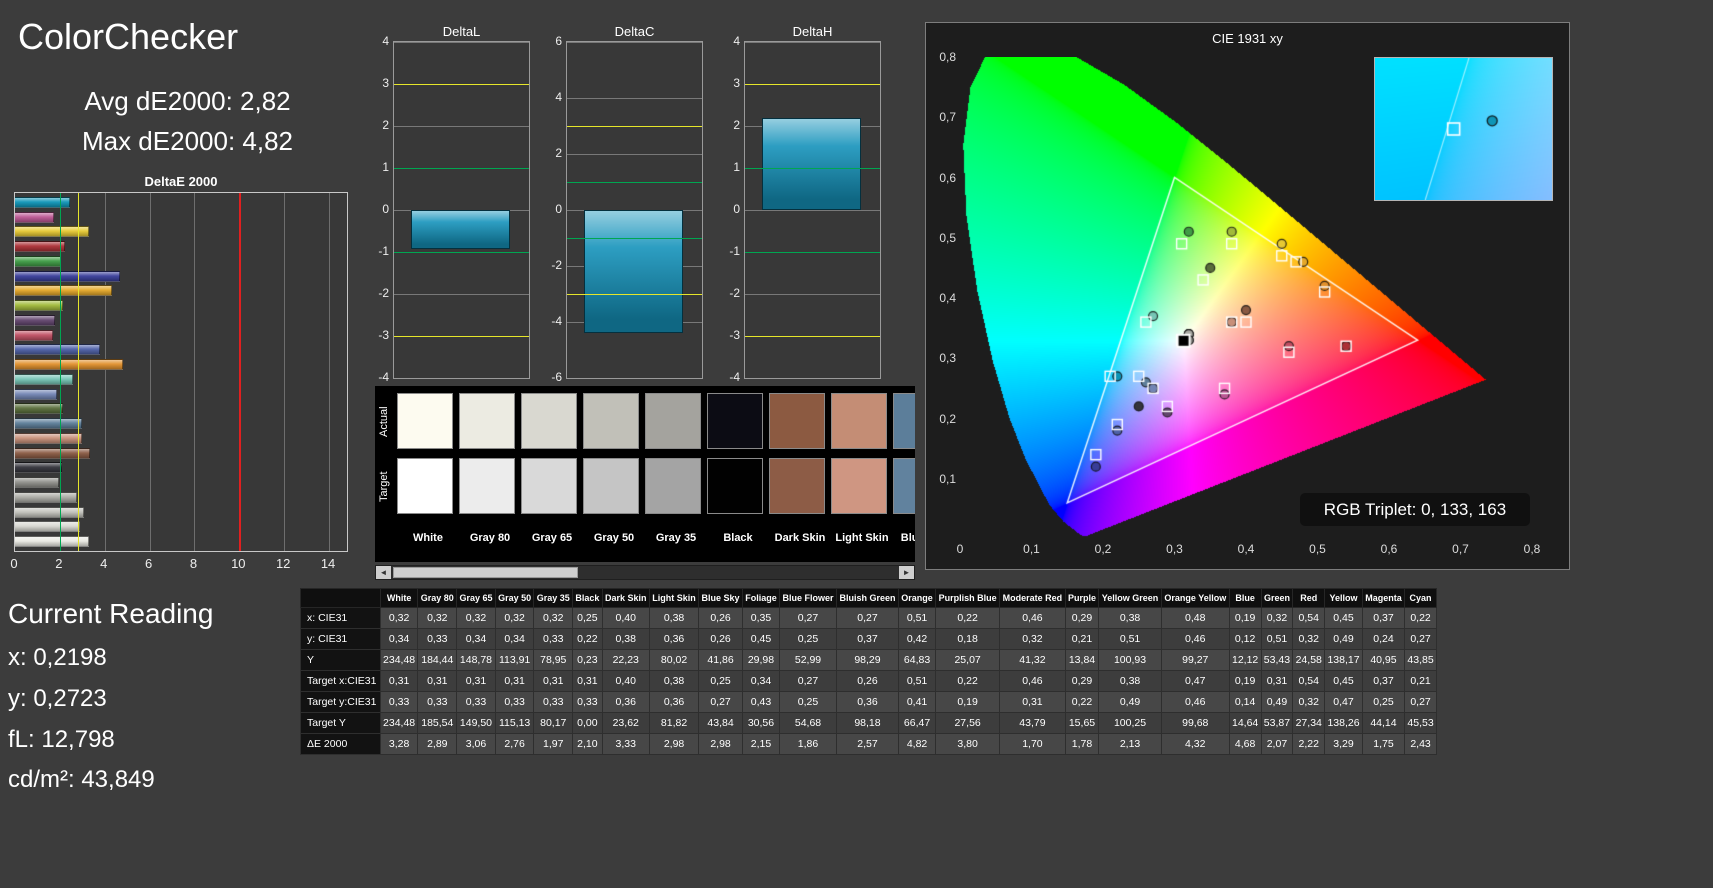 Image resolution: width=1713 pixels, height=888 pixels. Describe the element at coordinates (384, 487) in the screenshot. I see `target-row-label: Target` at that location.